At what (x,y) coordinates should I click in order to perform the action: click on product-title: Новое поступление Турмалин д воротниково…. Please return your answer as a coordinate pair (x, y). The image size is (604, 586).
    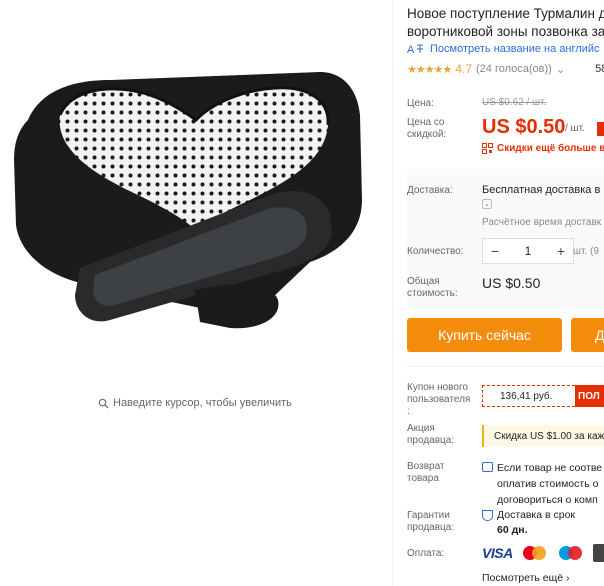
    Looking at the image, I should click on (505, 23).